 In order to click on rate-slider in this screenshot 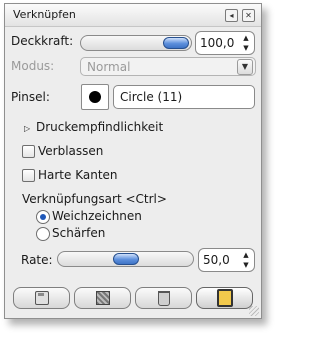, I will do `click(125, 259)`.